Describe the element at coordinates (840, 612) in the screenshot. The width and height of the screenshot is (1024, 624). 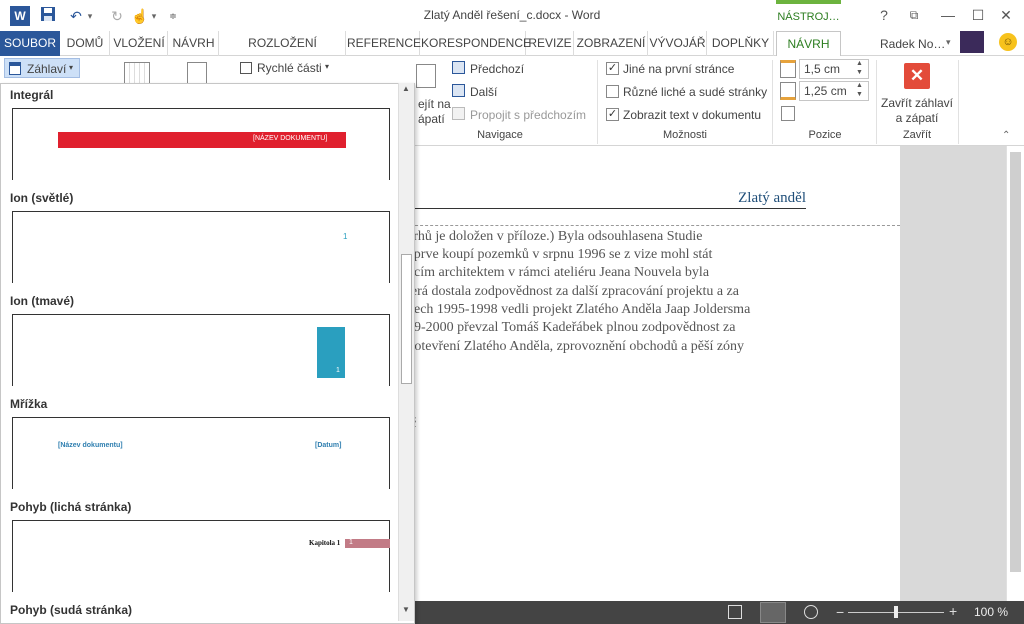
I see `zoom-out-button: −` at that location.